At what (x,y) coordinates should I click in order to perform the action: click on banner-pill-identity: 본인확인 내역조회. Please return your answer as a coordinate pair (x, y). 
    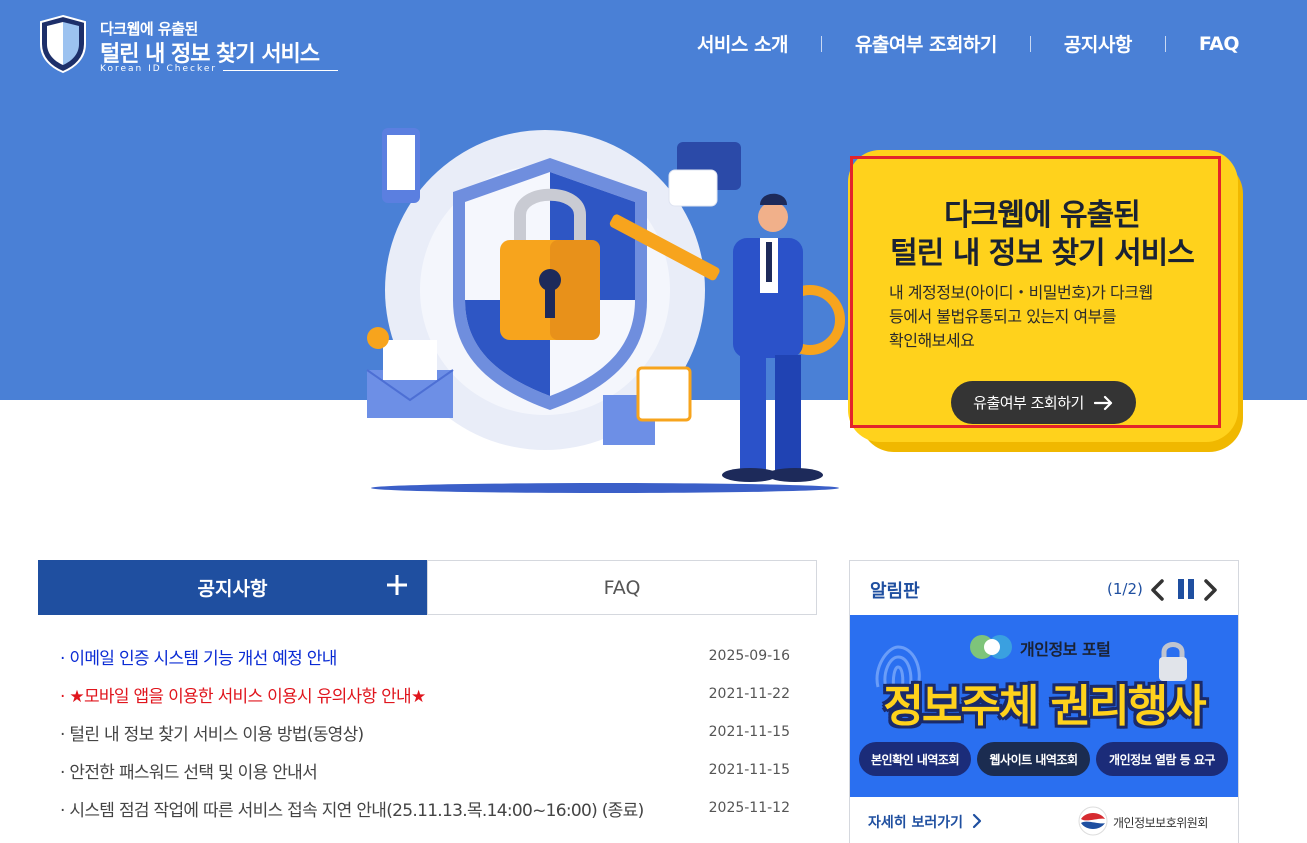
    Looking at the image, I should click on (915, 759).